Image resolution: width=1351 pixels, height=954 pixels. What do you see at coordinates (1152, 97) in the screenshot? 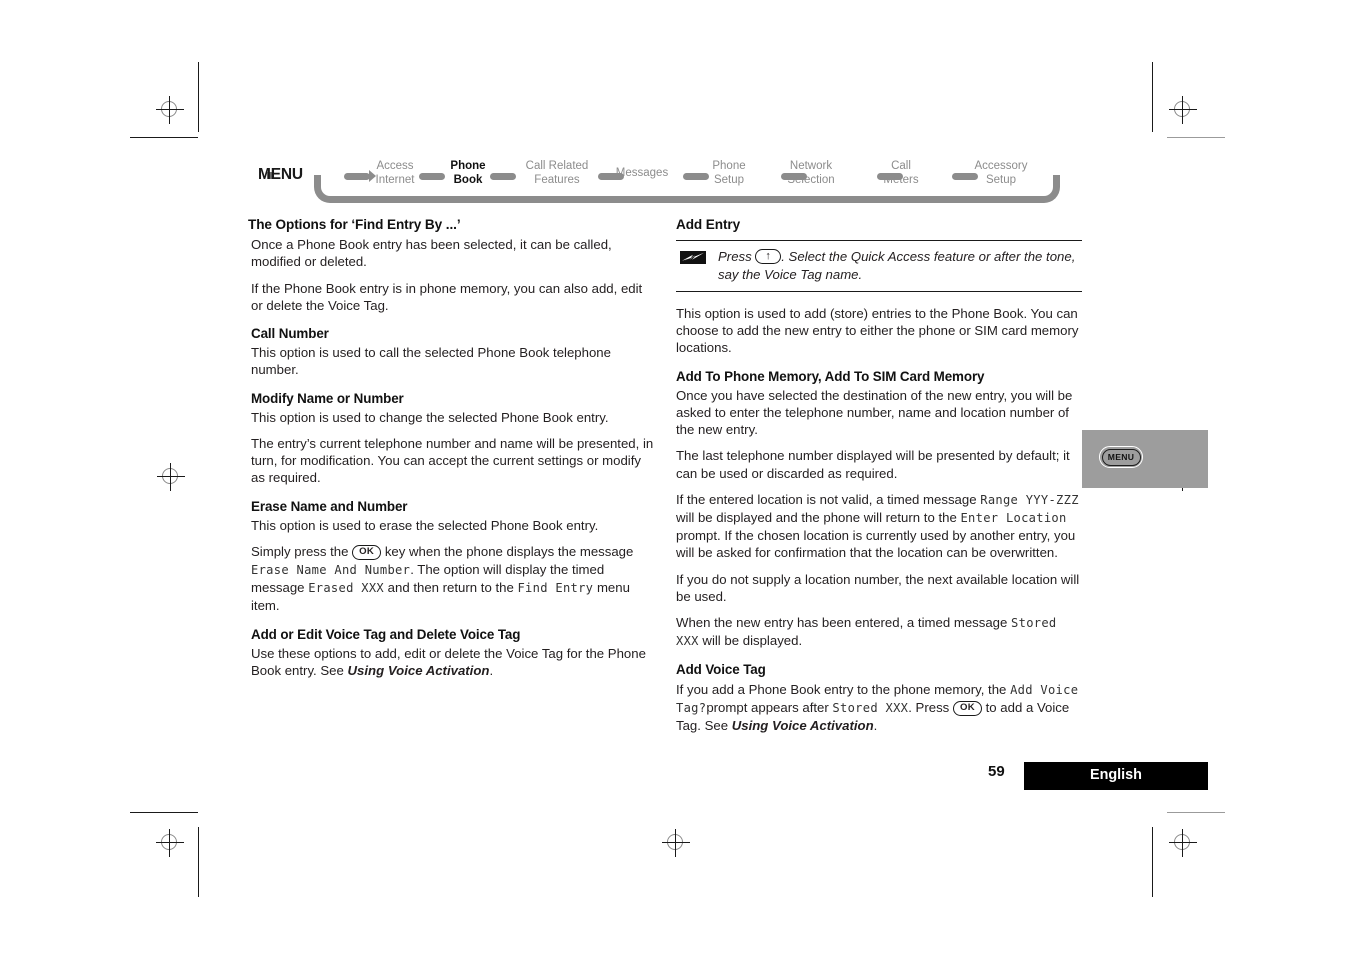
I see `crop-mark-top-right-vertical` at bounding box center [1152, 97].